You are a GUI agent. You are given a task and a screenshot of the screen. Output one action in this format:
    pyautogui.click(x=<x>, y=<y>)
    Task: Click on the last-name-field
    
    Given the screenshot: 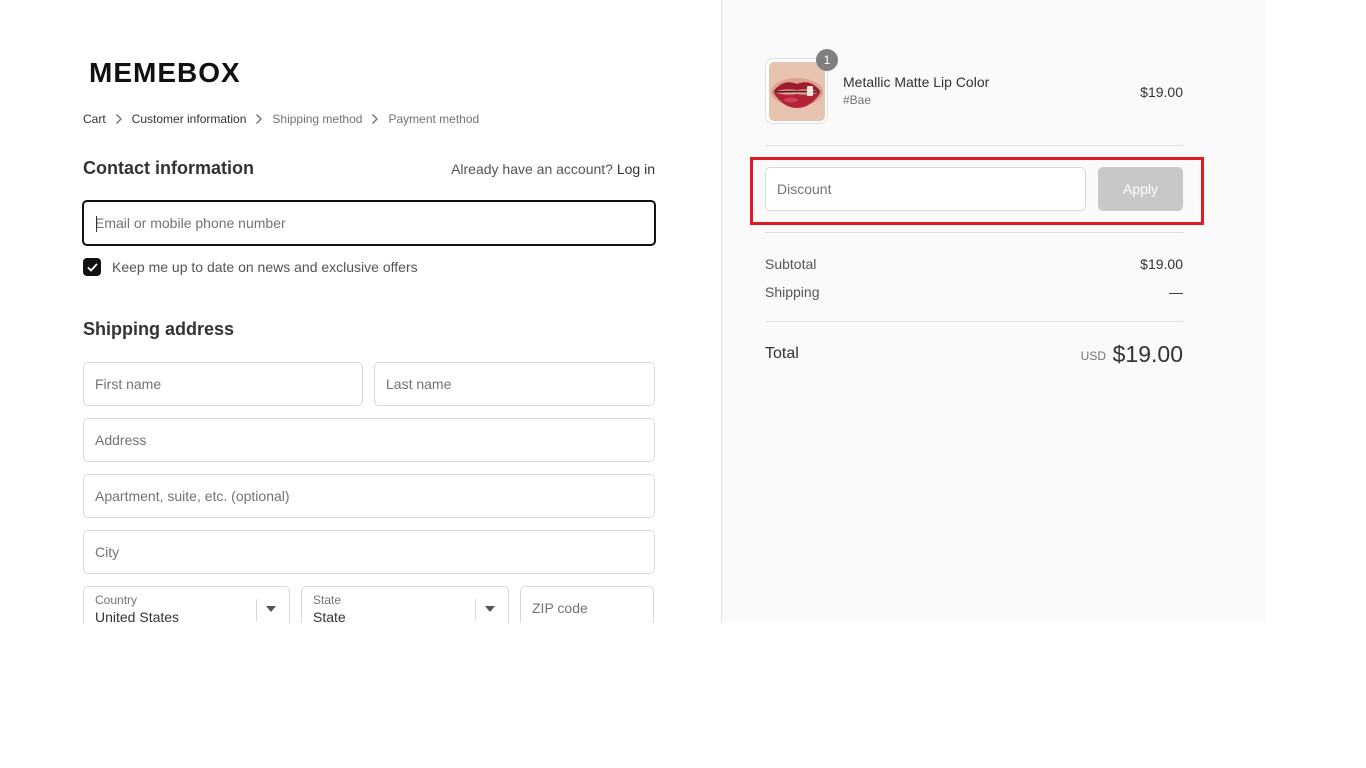 What is the action you would take?
    pyautogui.click(x=514, y=384)
    